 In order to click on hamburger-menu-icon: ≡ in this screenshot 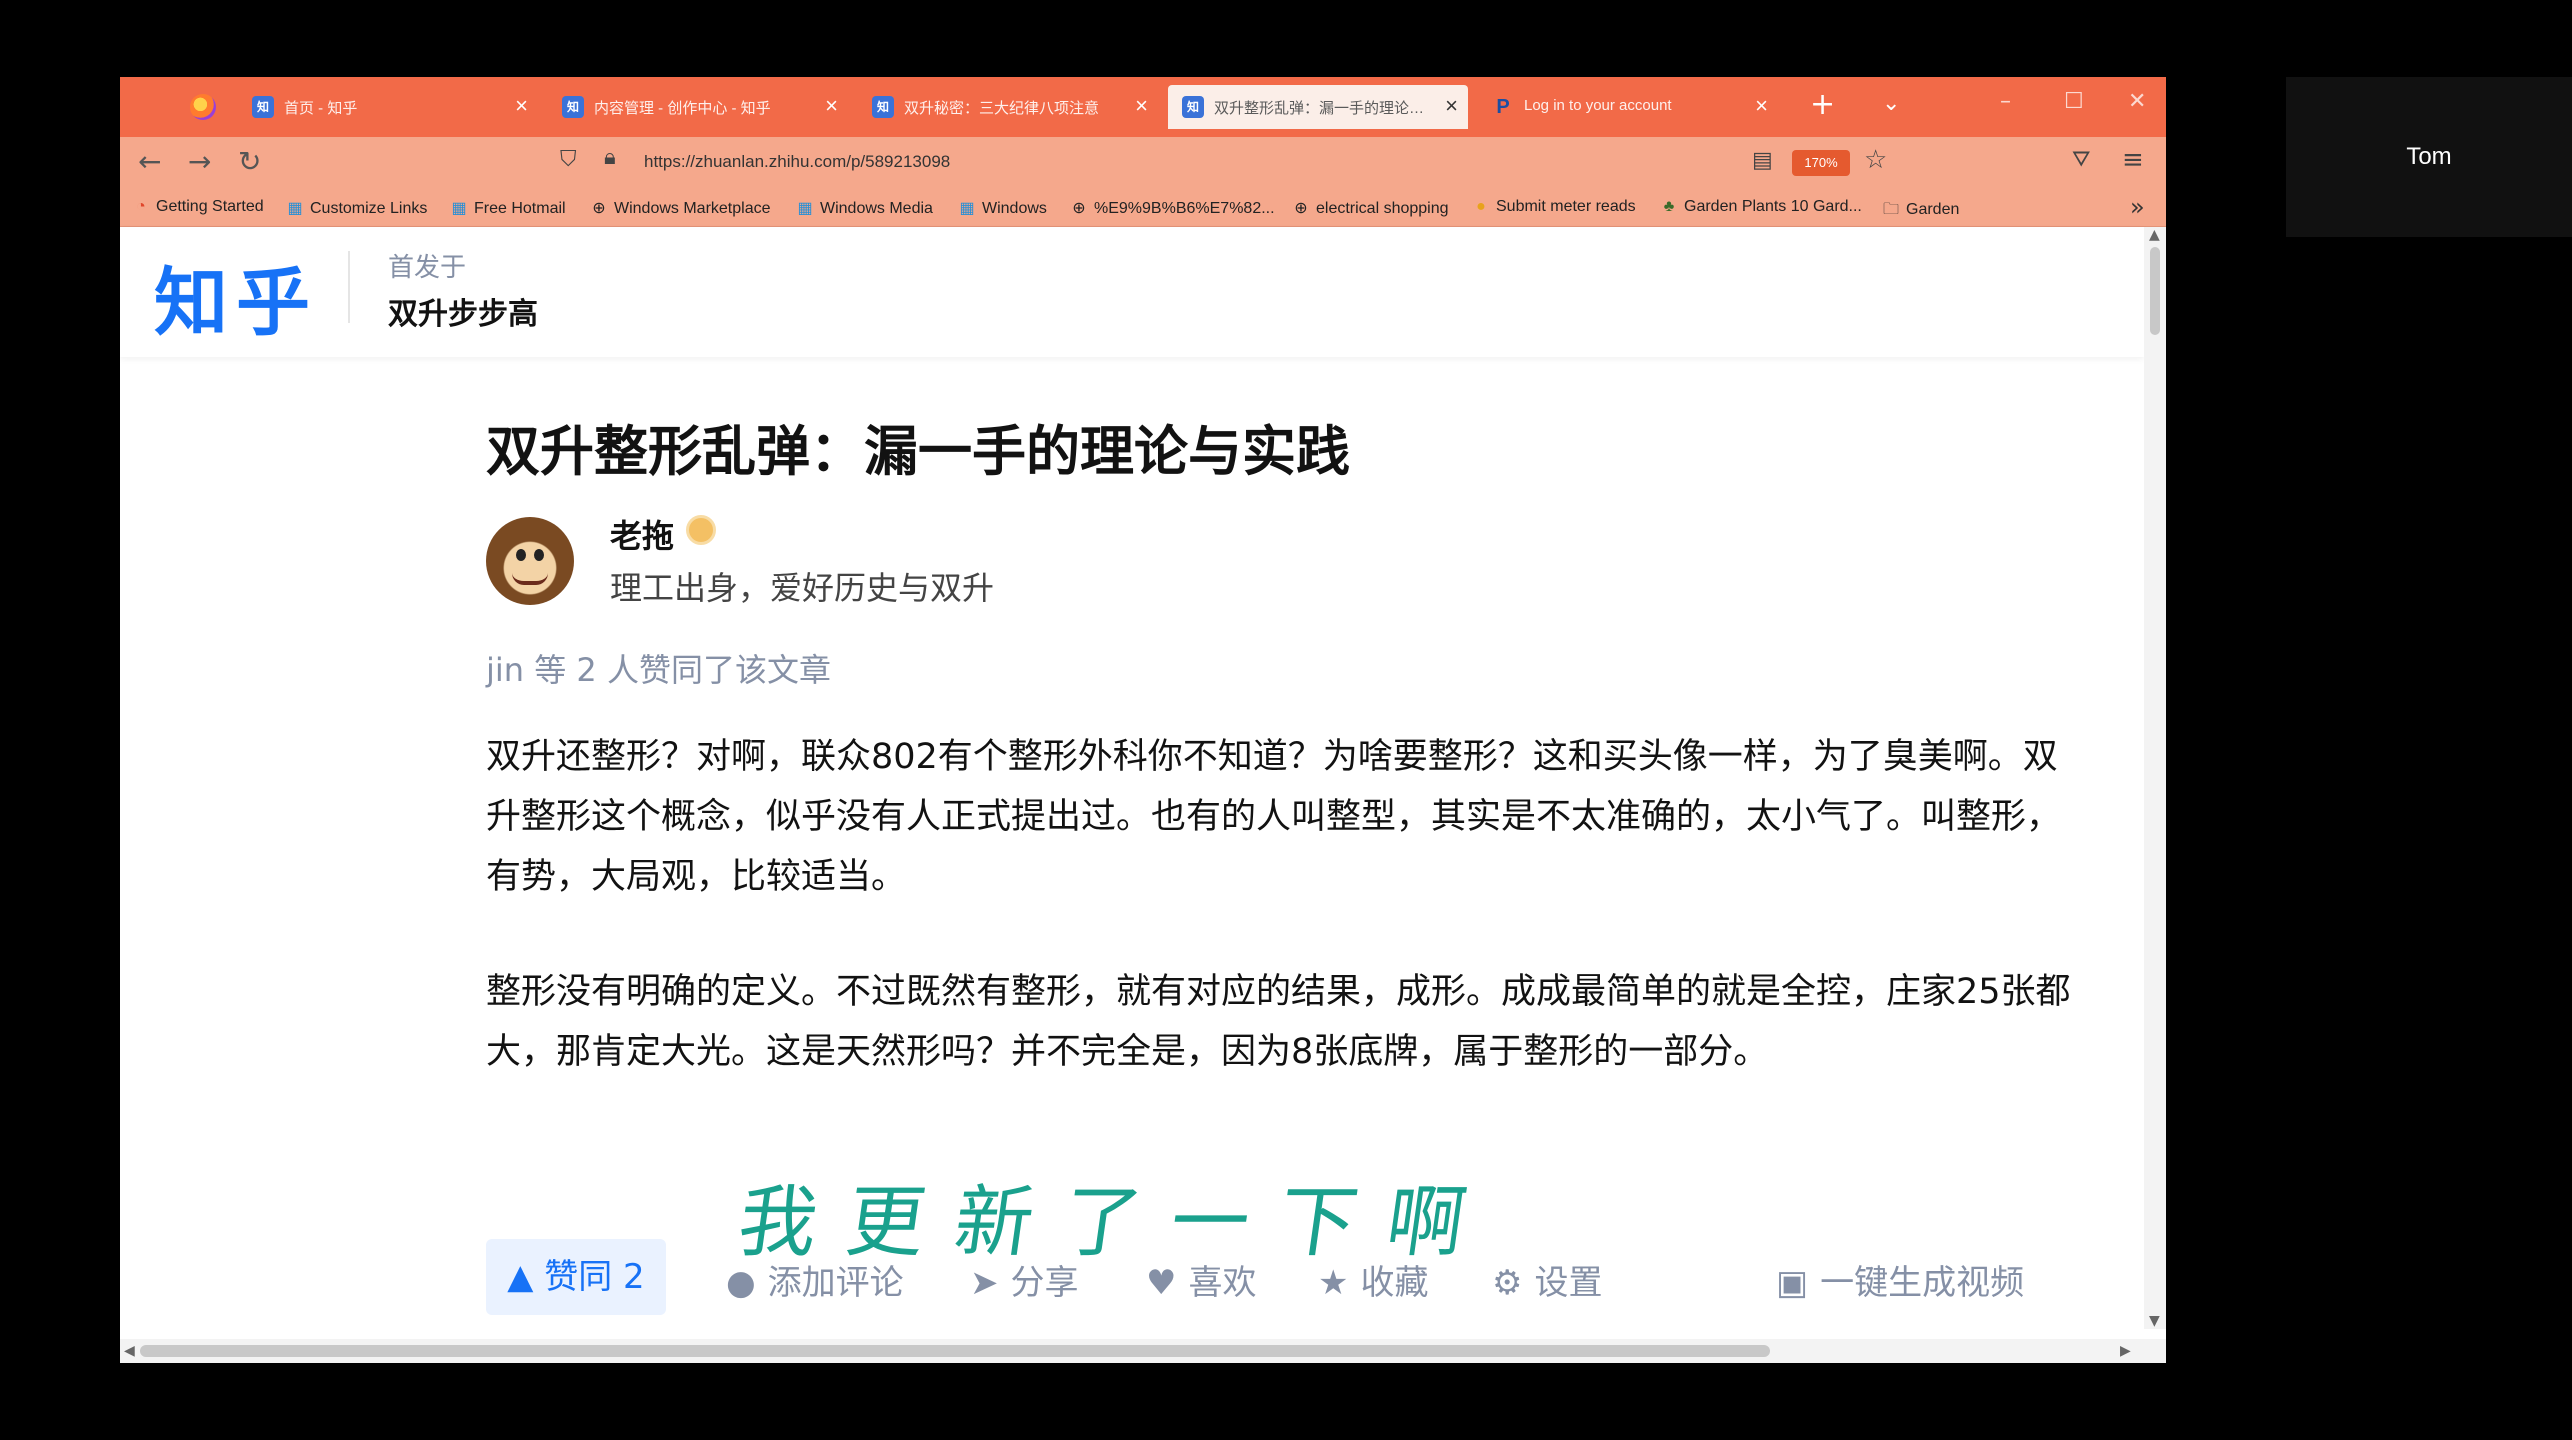, I will do `click(2133, 160)`.